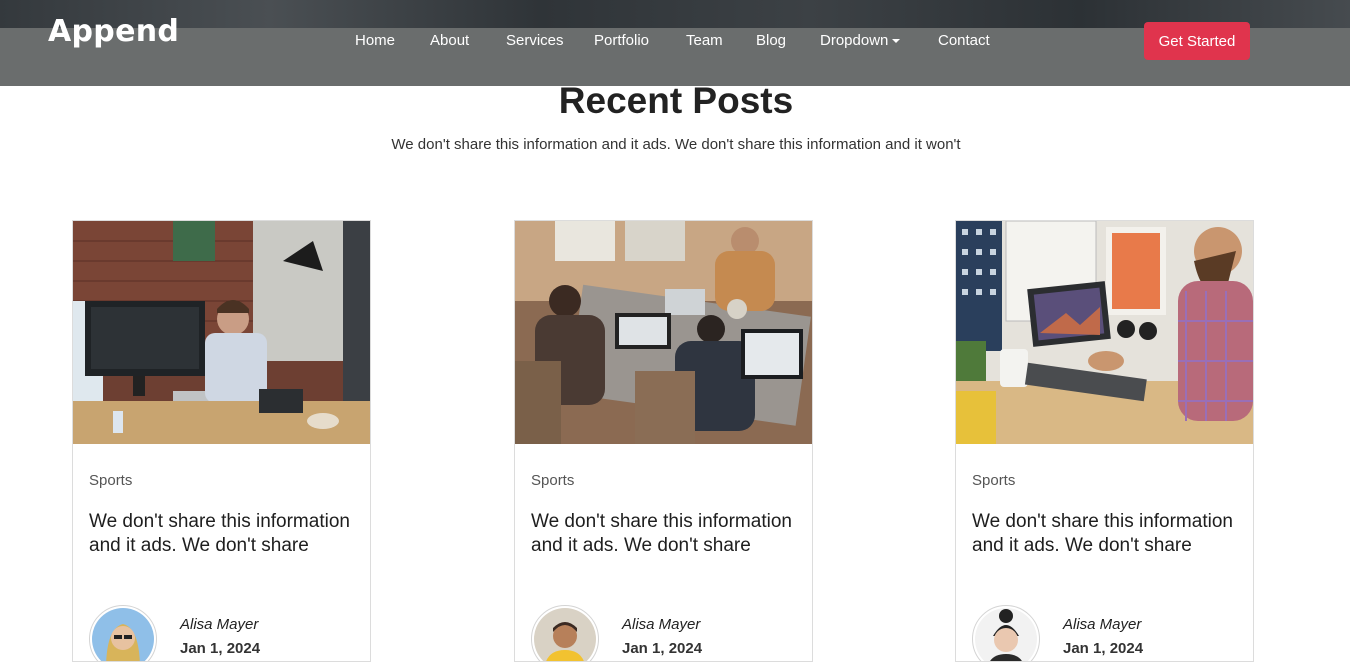 This screenshot has height=662, width=1352. I want to click on caret-down-icon, so click(896, 41).